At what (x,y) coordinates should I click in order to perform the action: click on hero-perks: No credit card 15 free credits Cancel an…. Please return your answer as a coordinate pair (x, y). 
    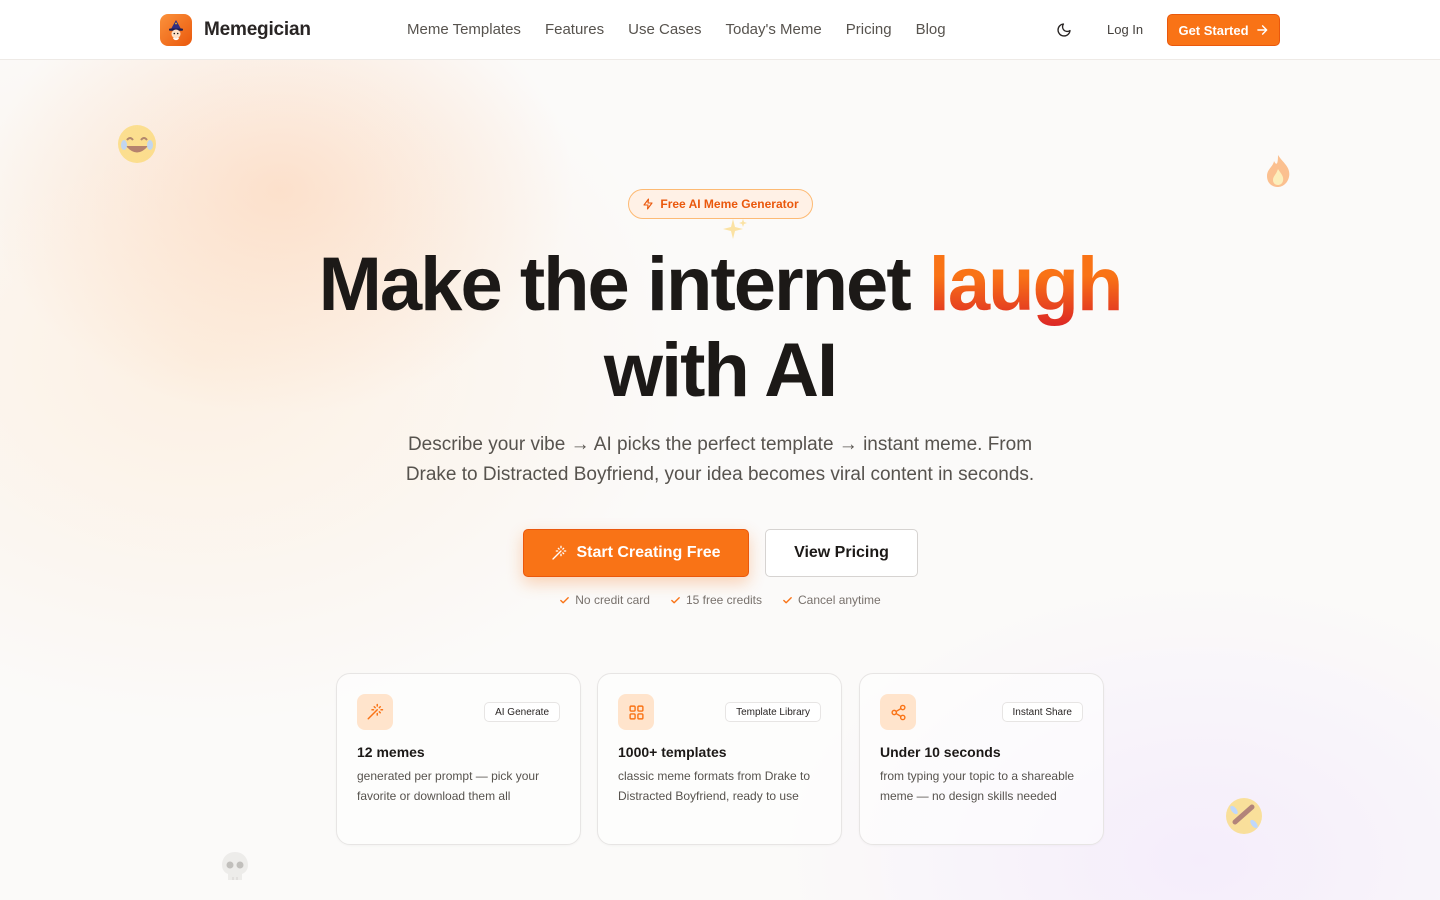
    Looking at the image, I should click on (720, 600).